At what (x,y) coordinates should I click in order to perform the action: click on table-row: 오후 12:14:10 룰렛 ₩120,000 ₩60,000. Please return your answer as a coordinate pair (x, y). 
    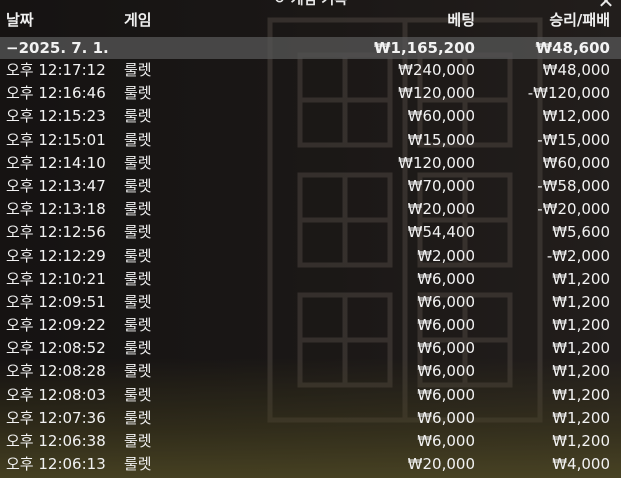
    Looking at the image, I should click on (310, 163).